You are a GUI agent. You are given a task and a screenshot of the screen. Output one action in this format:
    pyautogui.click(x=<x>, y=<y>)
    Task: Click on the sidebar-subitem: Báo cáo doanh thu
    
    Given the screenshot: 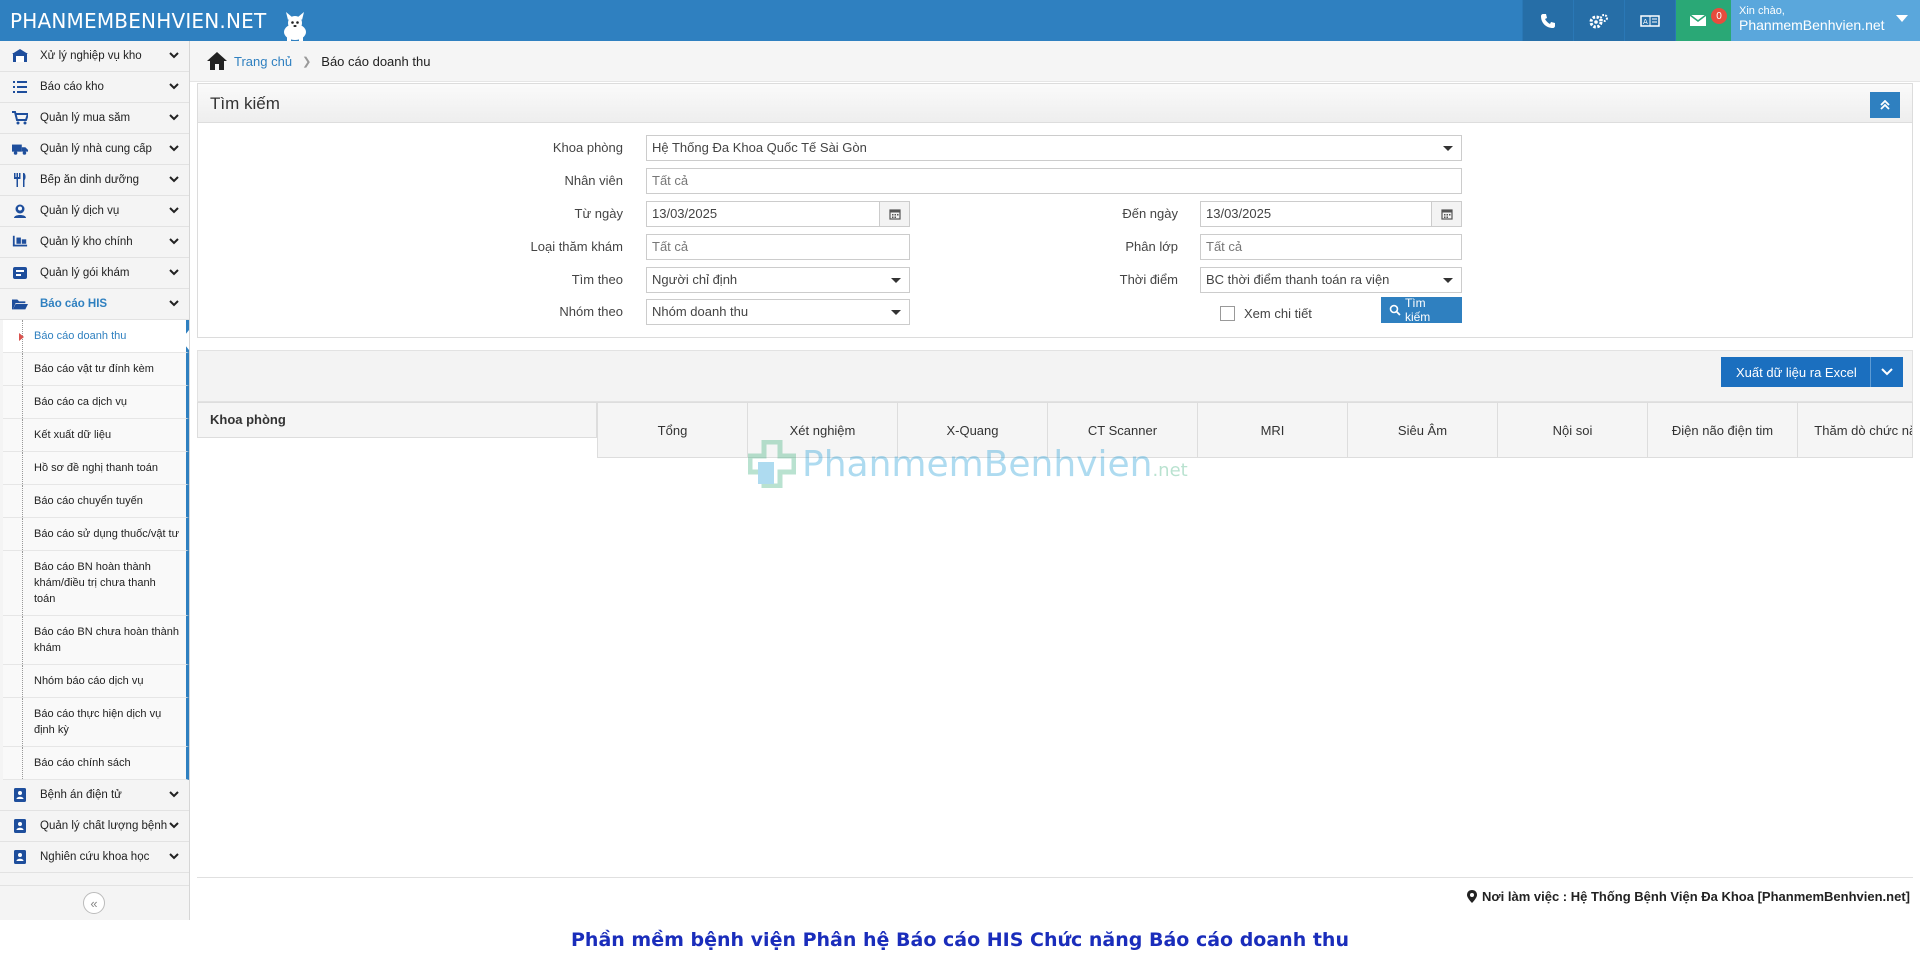 What is the action you would take?
    pyautogui.click(x=96, y=336)
    